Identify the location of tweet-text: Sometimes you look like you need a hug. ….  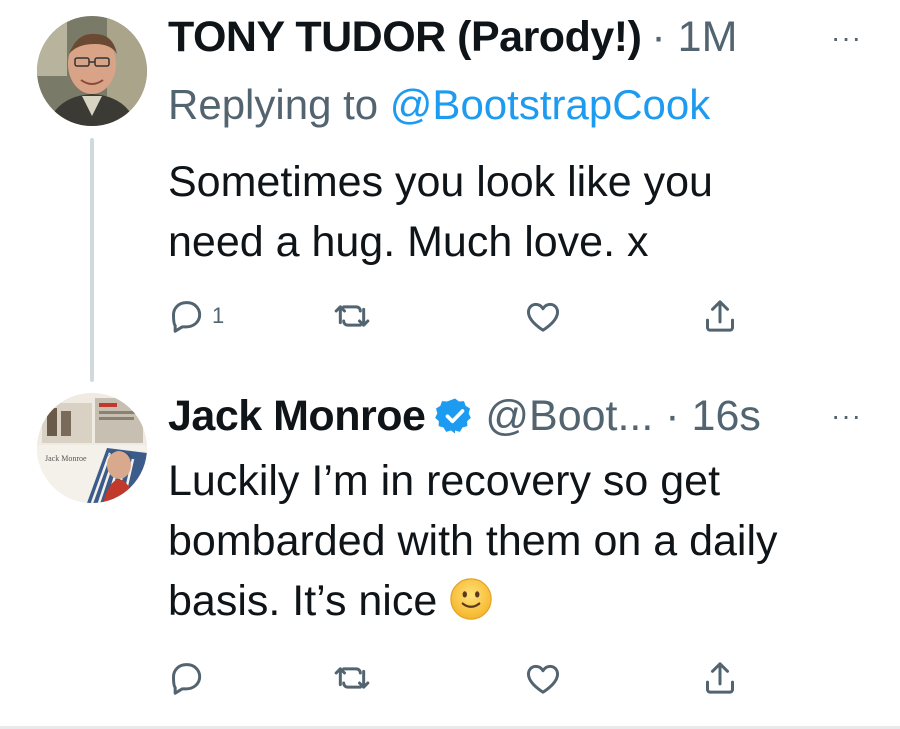
(440, 212).